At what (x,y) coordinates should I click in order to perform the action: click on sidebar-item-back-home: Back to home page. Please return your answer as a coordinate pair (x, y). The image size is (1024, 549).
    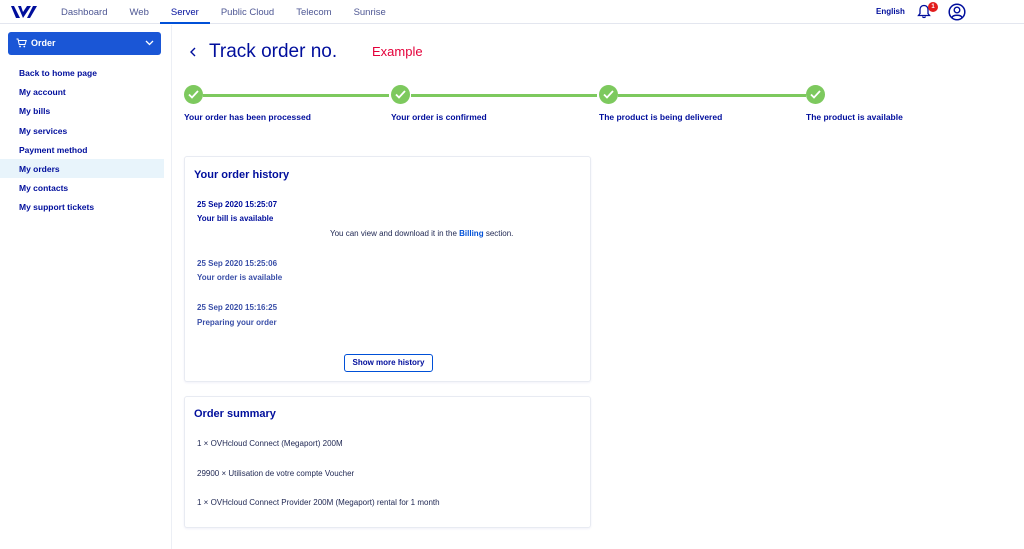
    Looking at the image, I should click on (82, 72).